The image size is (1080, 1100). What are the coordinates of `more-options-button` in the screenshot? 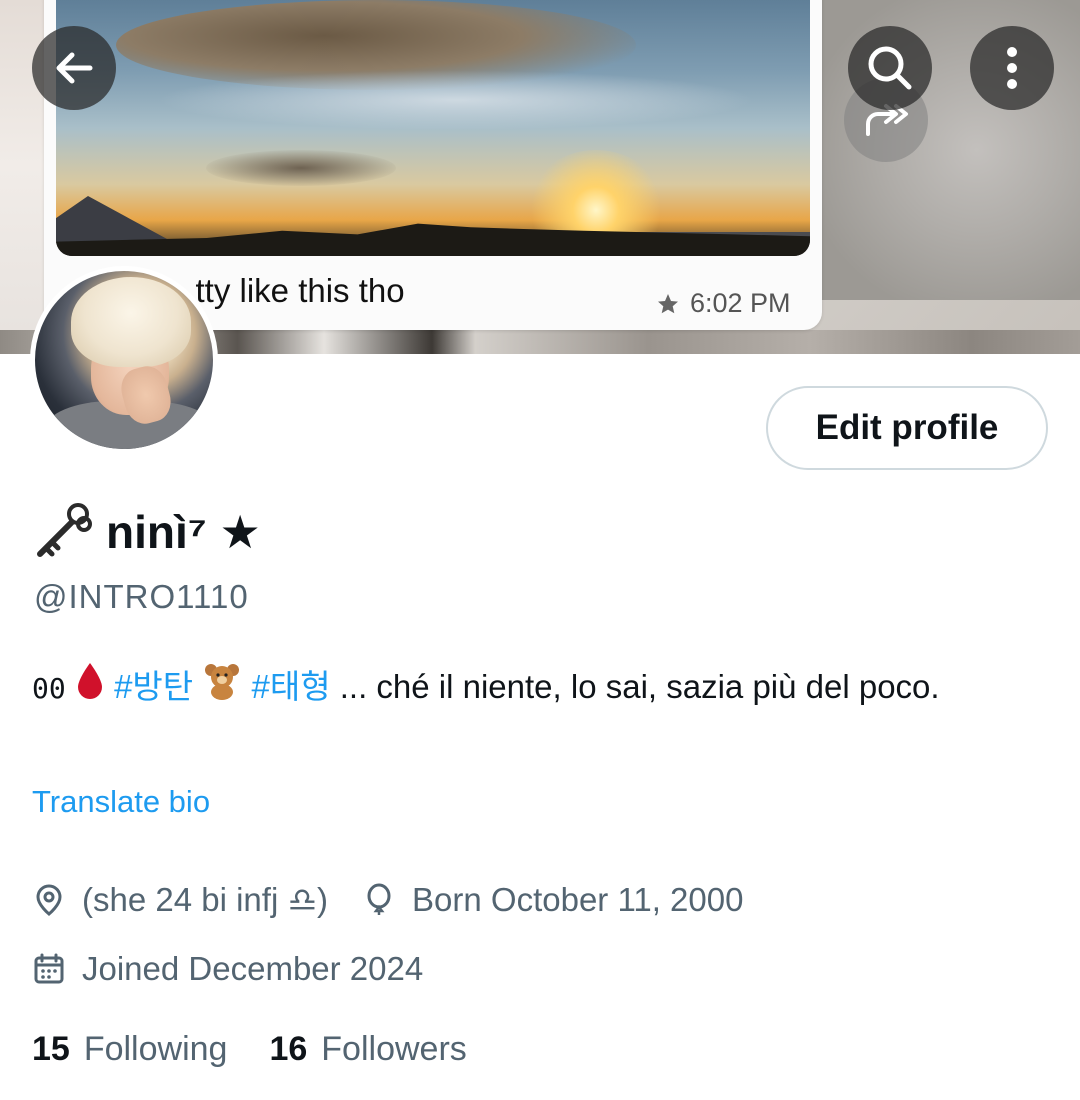 It's located at (1012, 68).